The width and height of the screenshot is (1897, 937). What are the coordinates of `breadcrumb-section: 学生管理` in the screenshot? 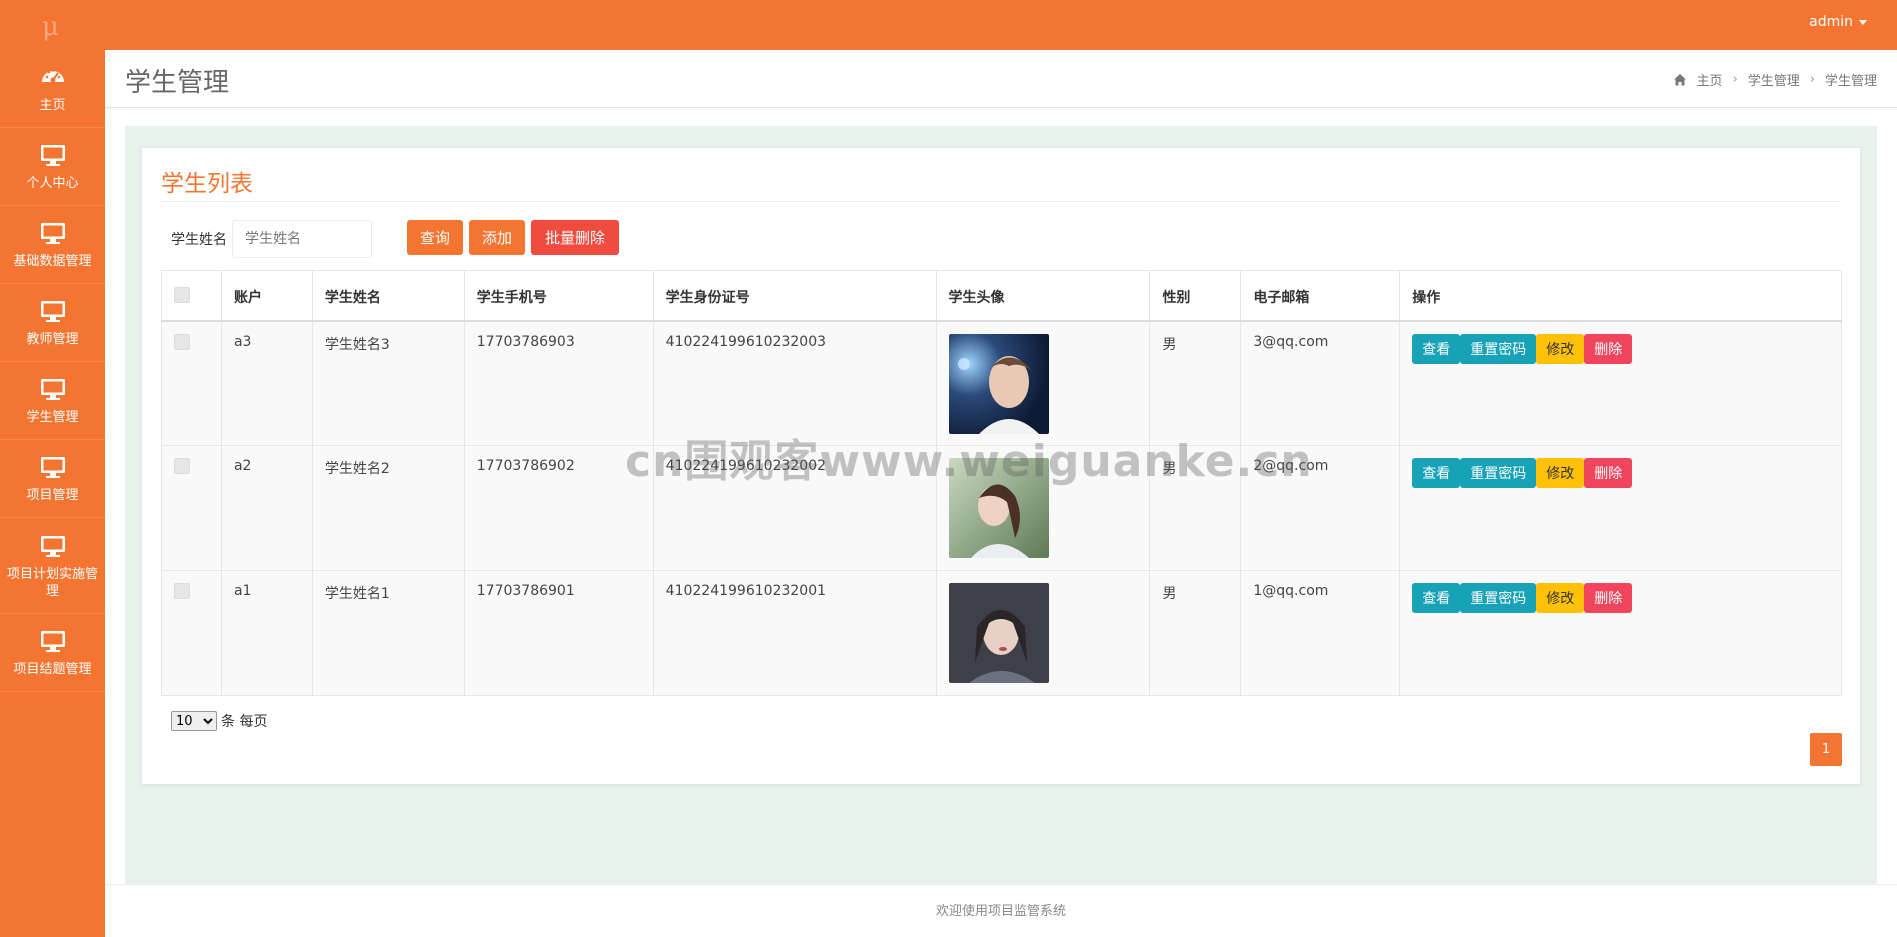 It's located at (1774, 79).